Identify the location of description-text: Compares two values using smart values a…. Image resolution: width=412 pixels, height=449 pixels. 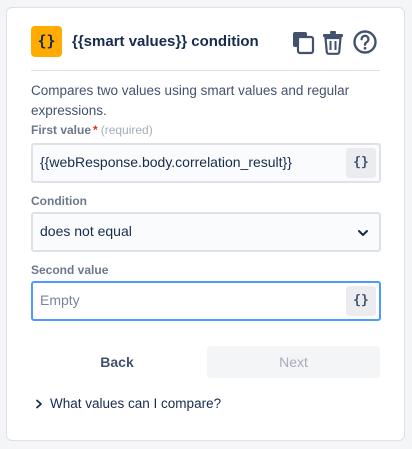
(190, 100).